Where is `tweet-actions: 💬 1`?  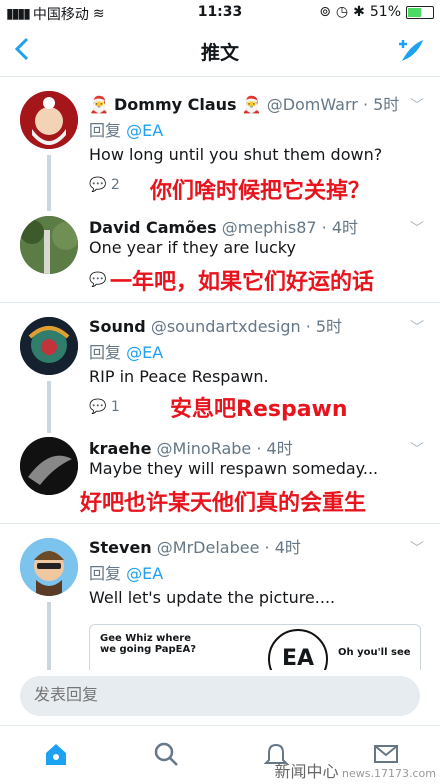
tweet-actions: 💬 1 is located at coordinates (104, 407).